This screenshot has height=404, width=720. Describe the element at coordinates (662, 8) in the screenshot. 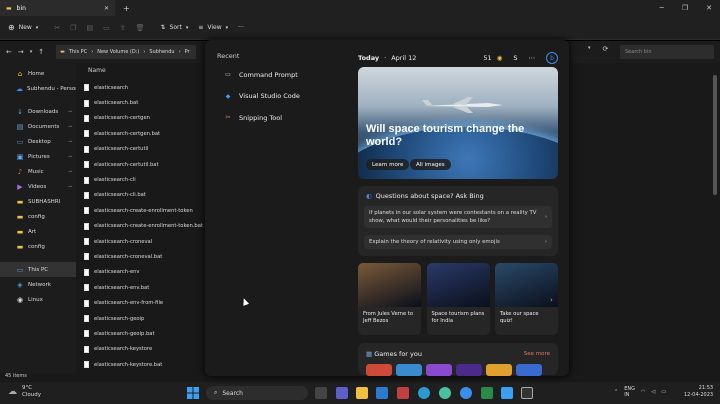

I see `minimize-icon: ─` at that location.